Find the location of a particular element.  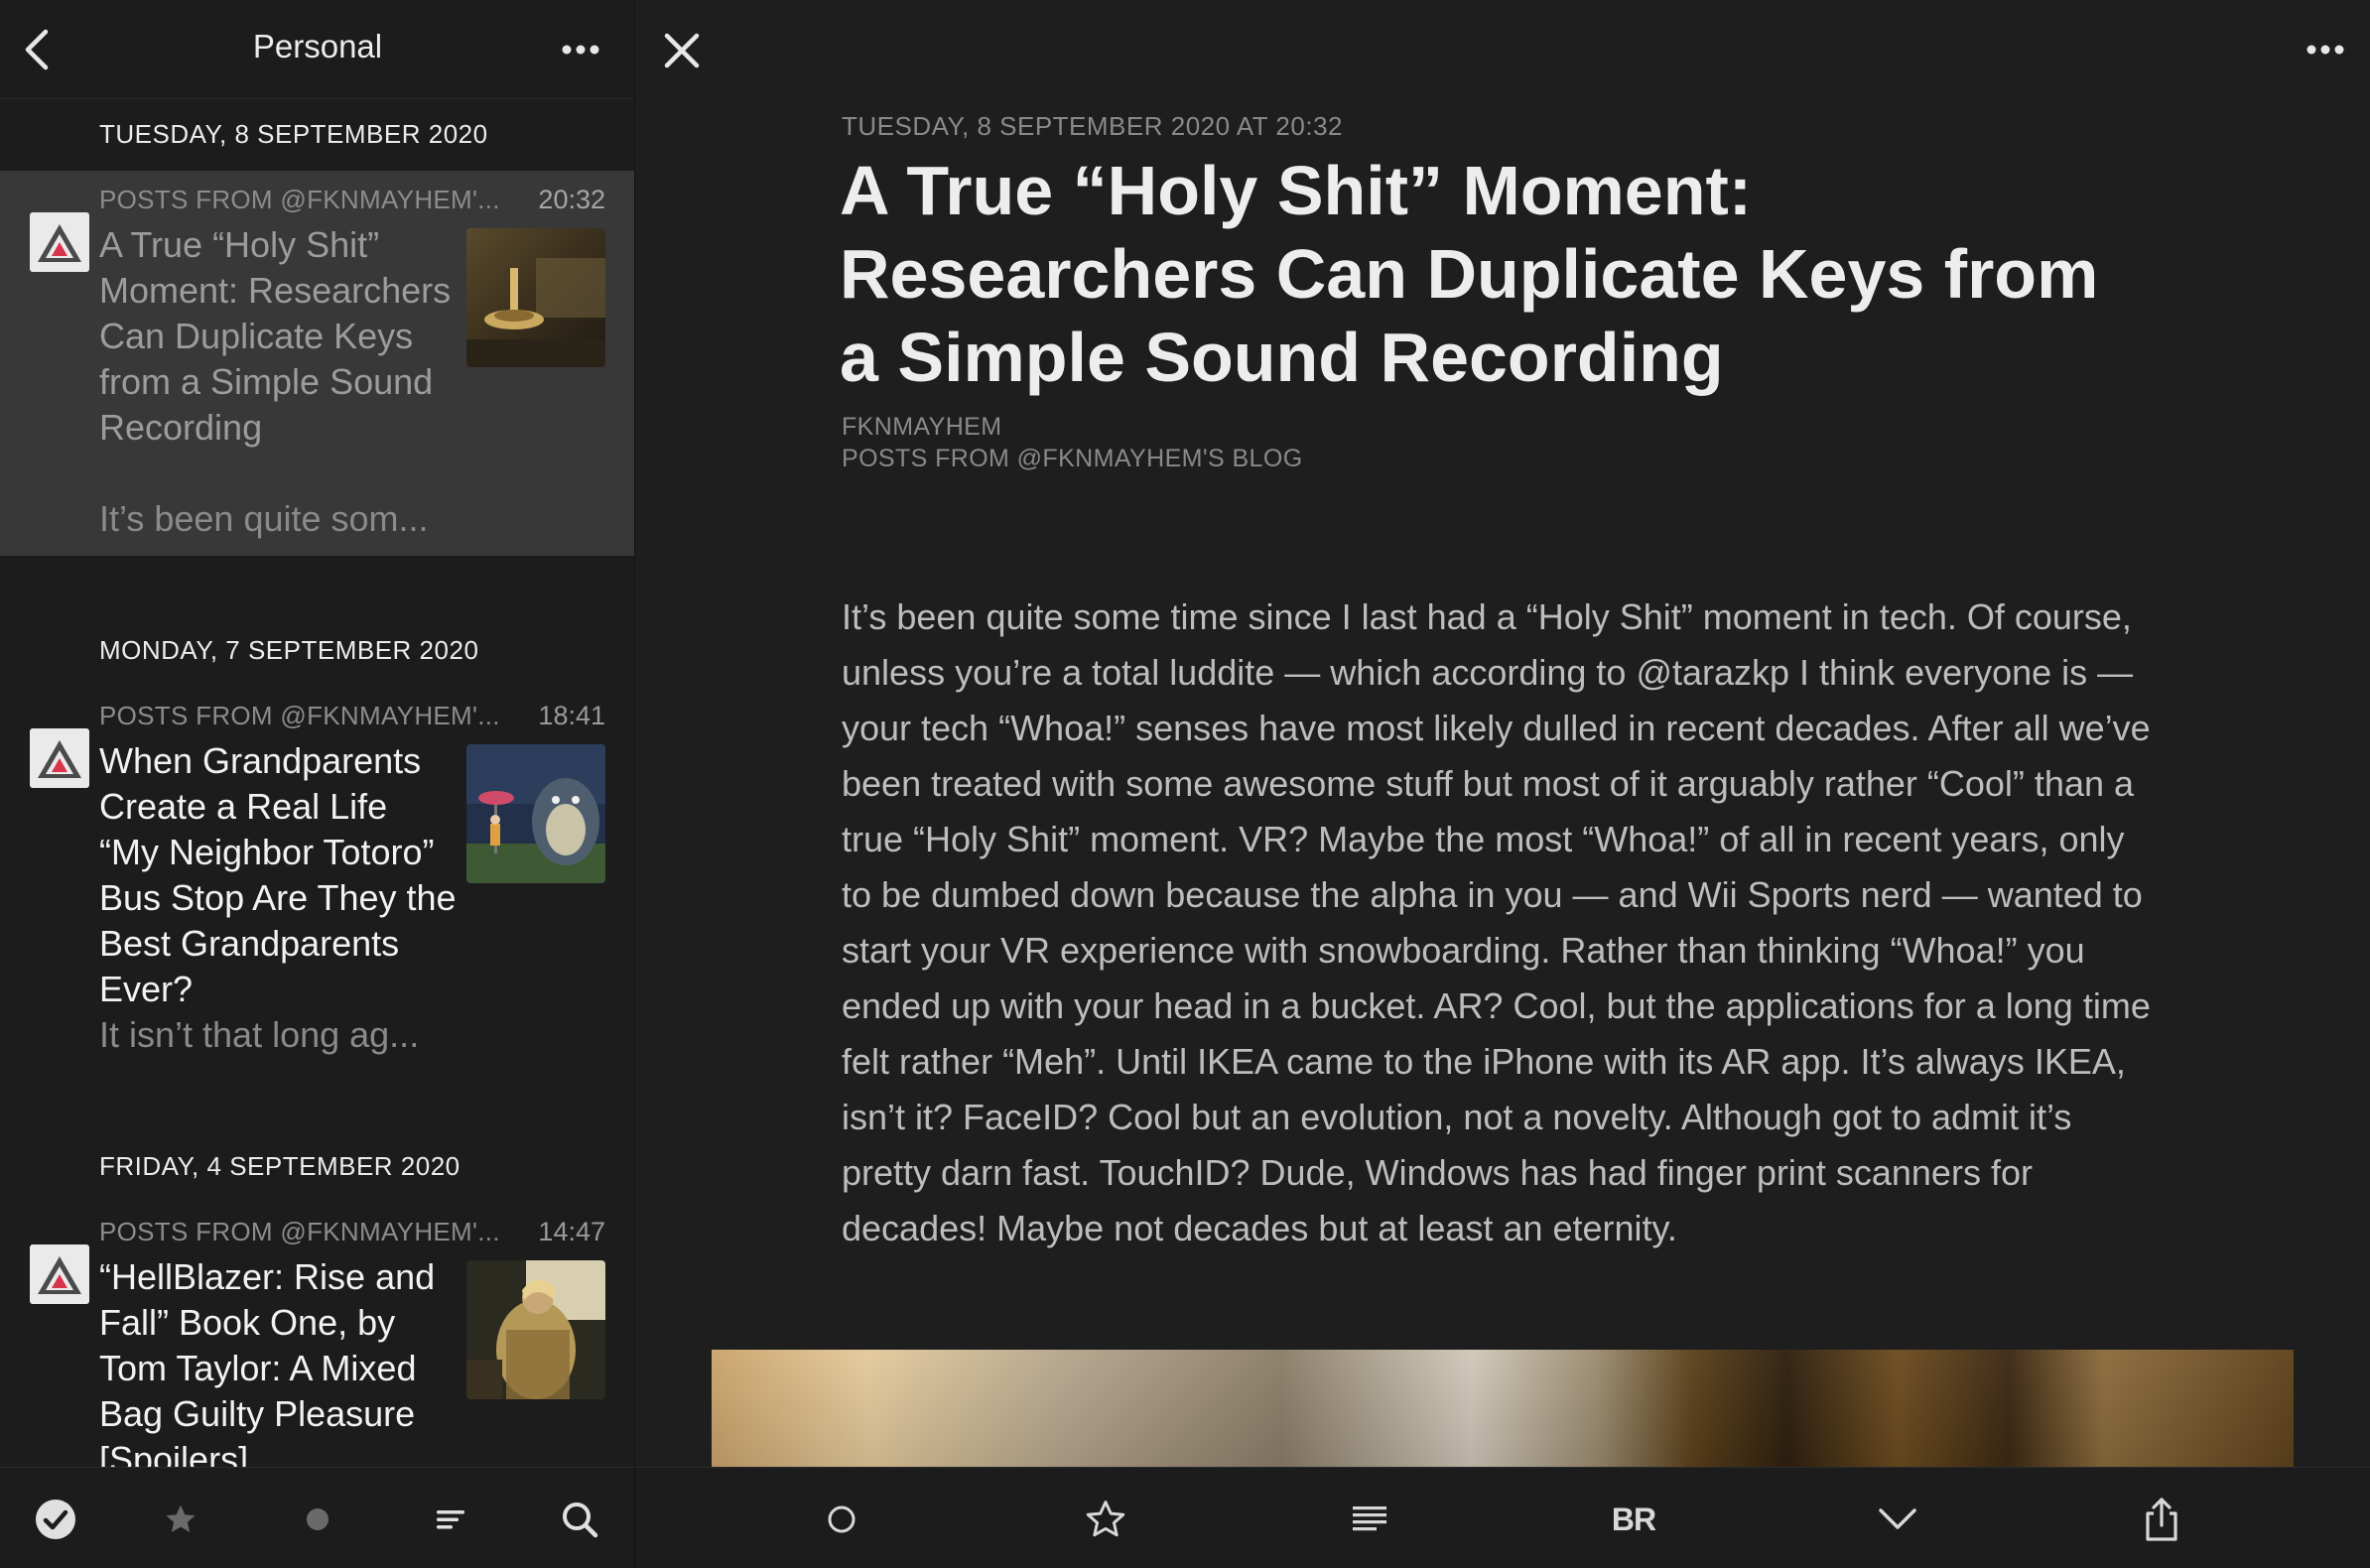

list-icon is located at coordinates (451, 1519).